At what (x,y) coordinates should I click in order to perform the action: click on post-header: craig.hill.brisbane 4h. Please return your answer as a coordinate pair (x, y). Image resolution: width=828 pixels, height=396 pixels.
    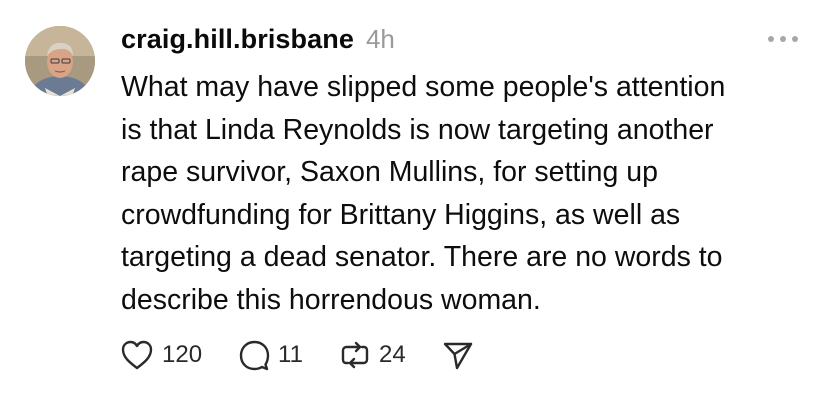
    Looking at the image, I should click on (258, 42).